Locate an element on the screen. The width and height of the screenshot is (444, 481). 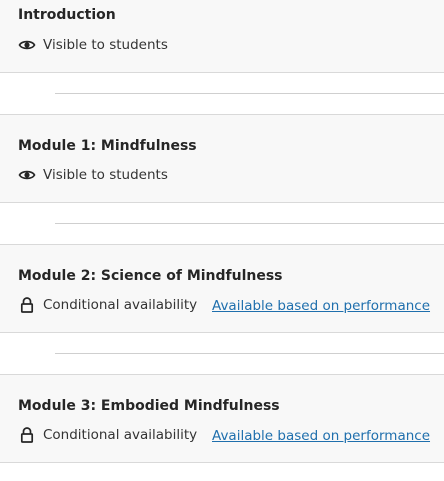
module-title: Module 3: Embodied Mindfulness is located at coordinates (149, 406).